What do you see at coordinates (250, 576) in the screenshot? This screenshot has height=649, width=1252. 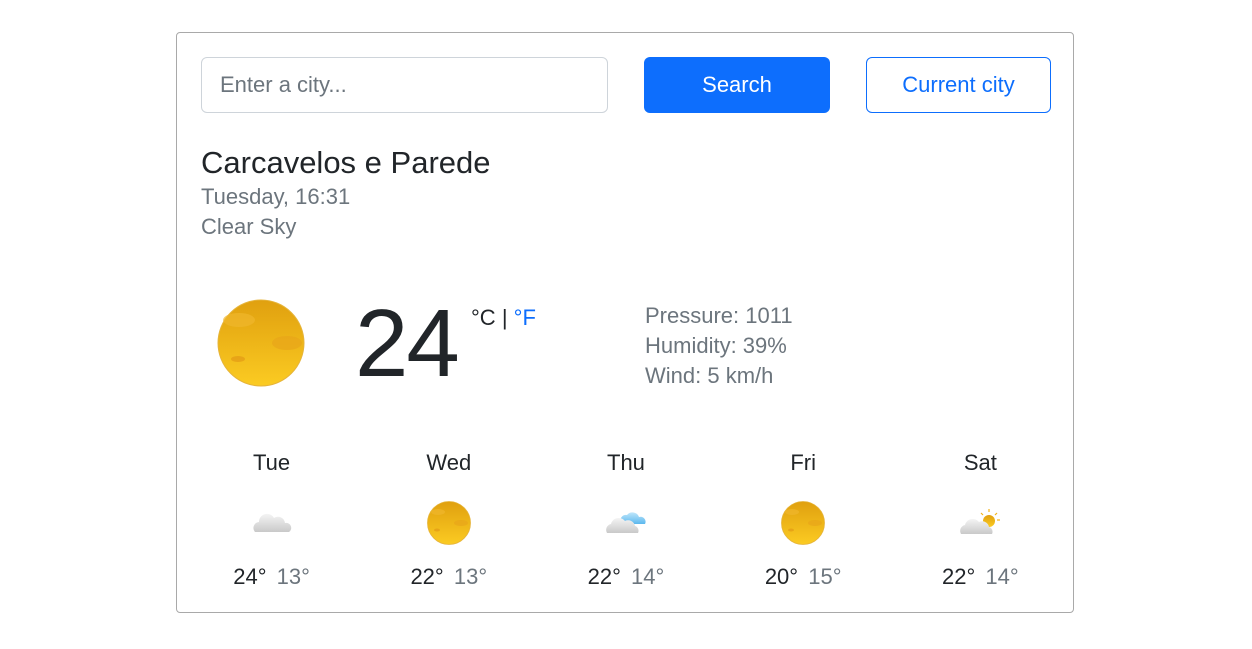 I see `forecast-max-temp: 24°` at bounding box center [250, 576].